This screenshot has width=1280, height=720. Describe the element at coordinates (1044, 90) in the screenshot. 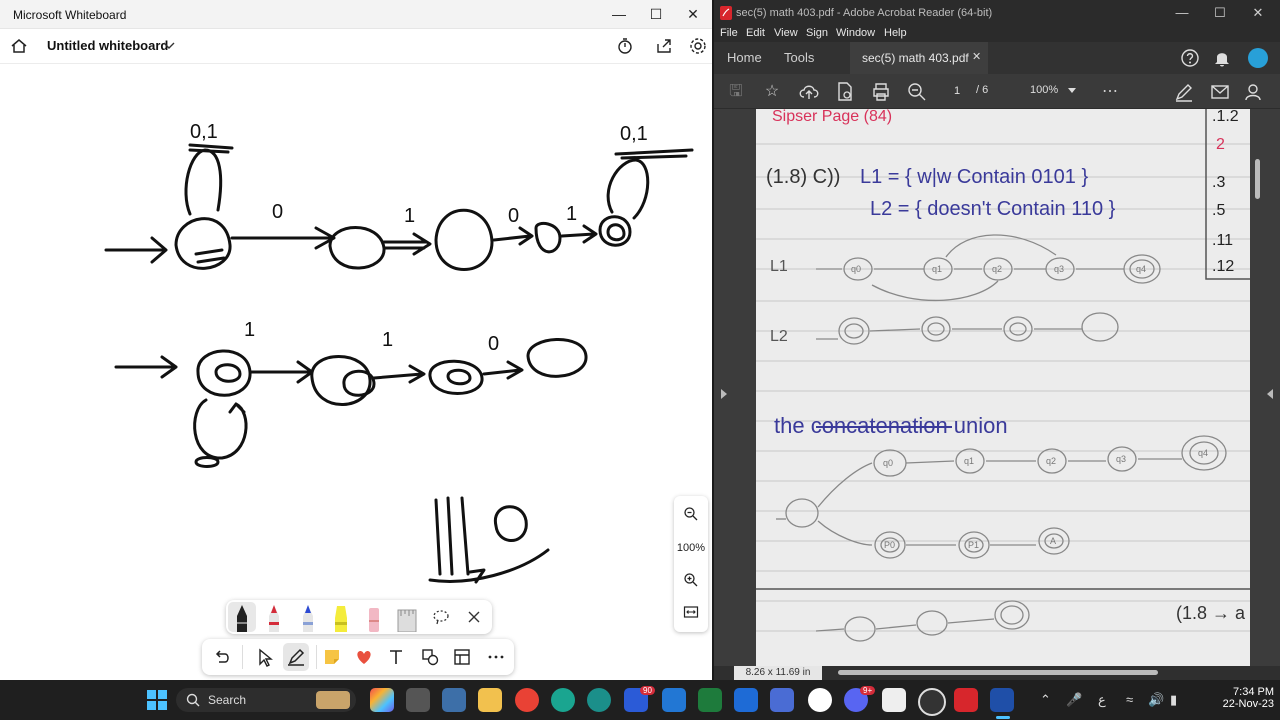

I see `zoom-level: 100%` at that location.